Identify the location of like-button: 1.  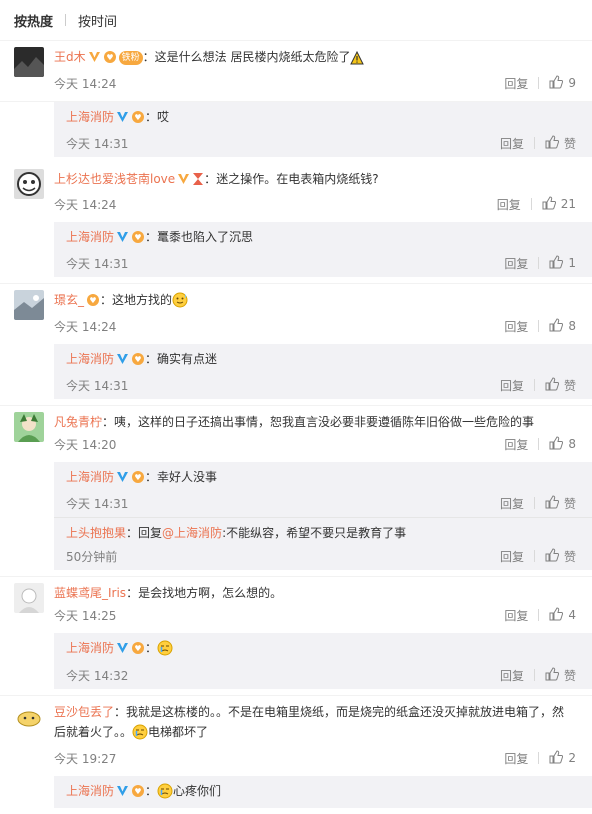
(562, 263).